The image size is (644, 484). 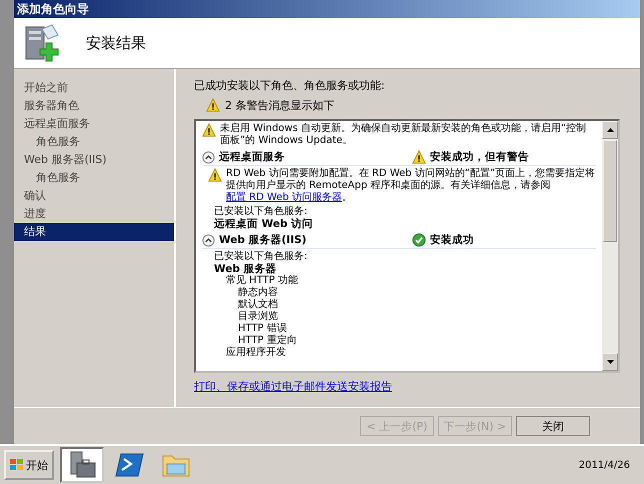 What do you see at coordinates (610, 362) in the screenshot?
I see `scroll-down-icon` at bounding box center [610, 362].